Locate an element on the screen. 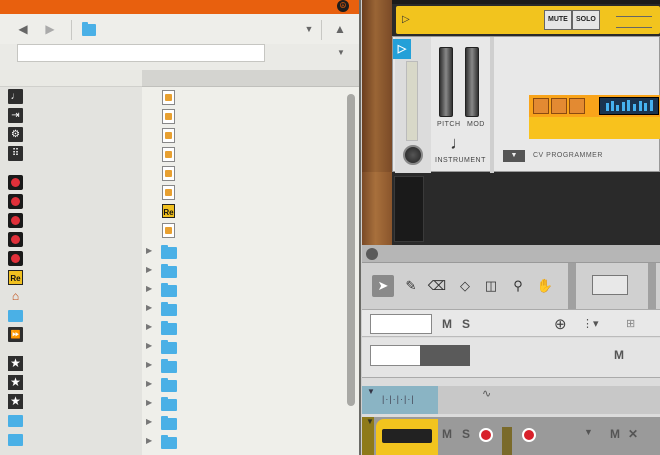 This screenshot has height=455, width=660. forward-arrow-icon: ▶ is located at coordinates (50, 29).